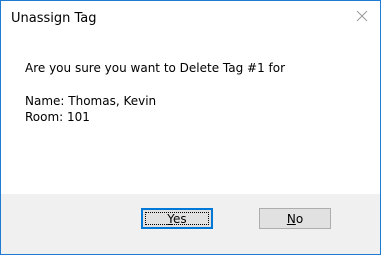  Describe the element at coordinates (54, 18) in the screenshot. I see `dialog-title: Unassign Tag` at that location.